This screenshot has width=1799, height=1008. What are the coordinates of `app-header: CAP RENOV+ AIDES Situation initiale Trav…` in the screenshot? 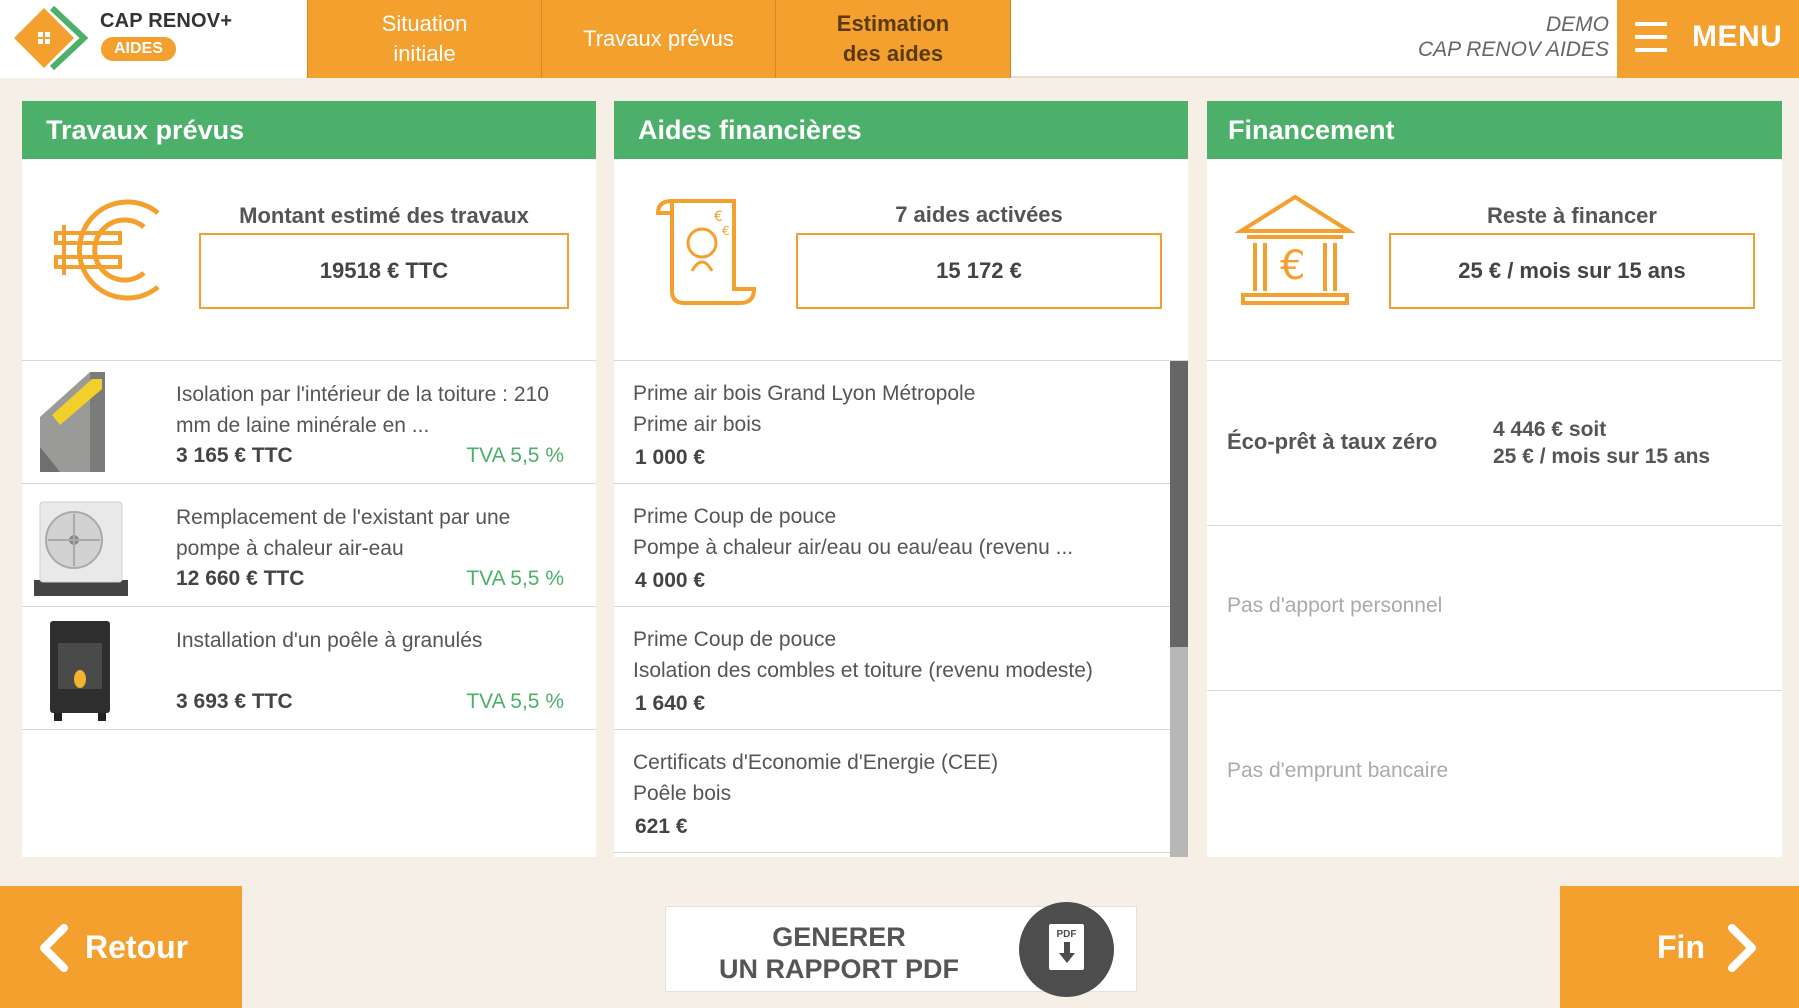 It's located at (899, 39).